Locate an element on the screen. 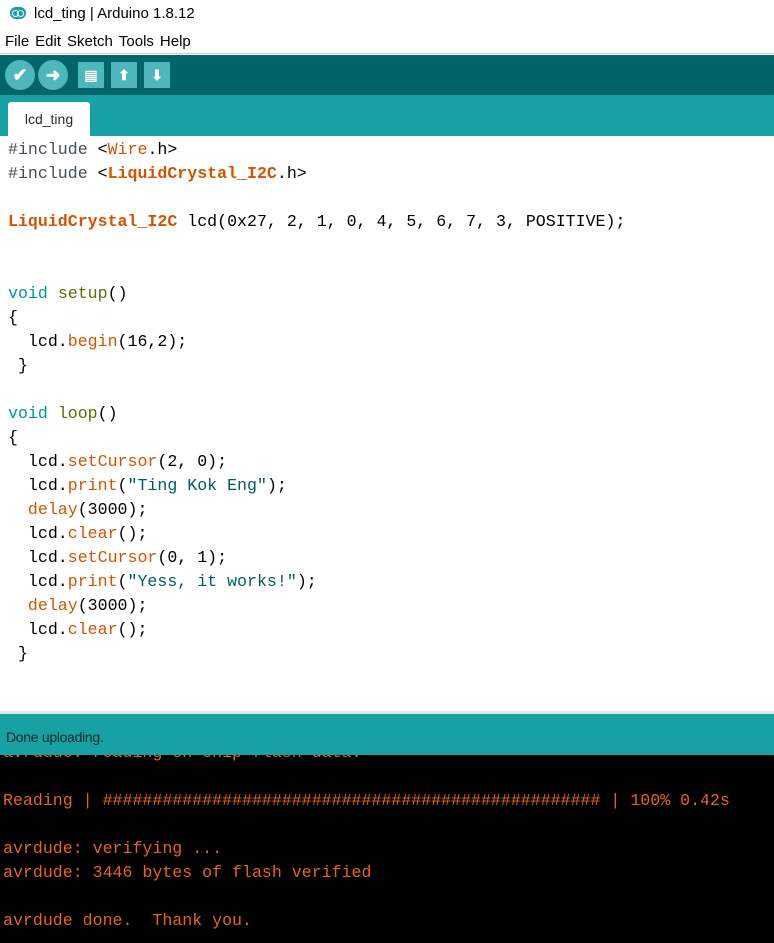 The width and height of the screenshot is (774, 943). document-icon: ▤ is located at coordinates (91, 74).